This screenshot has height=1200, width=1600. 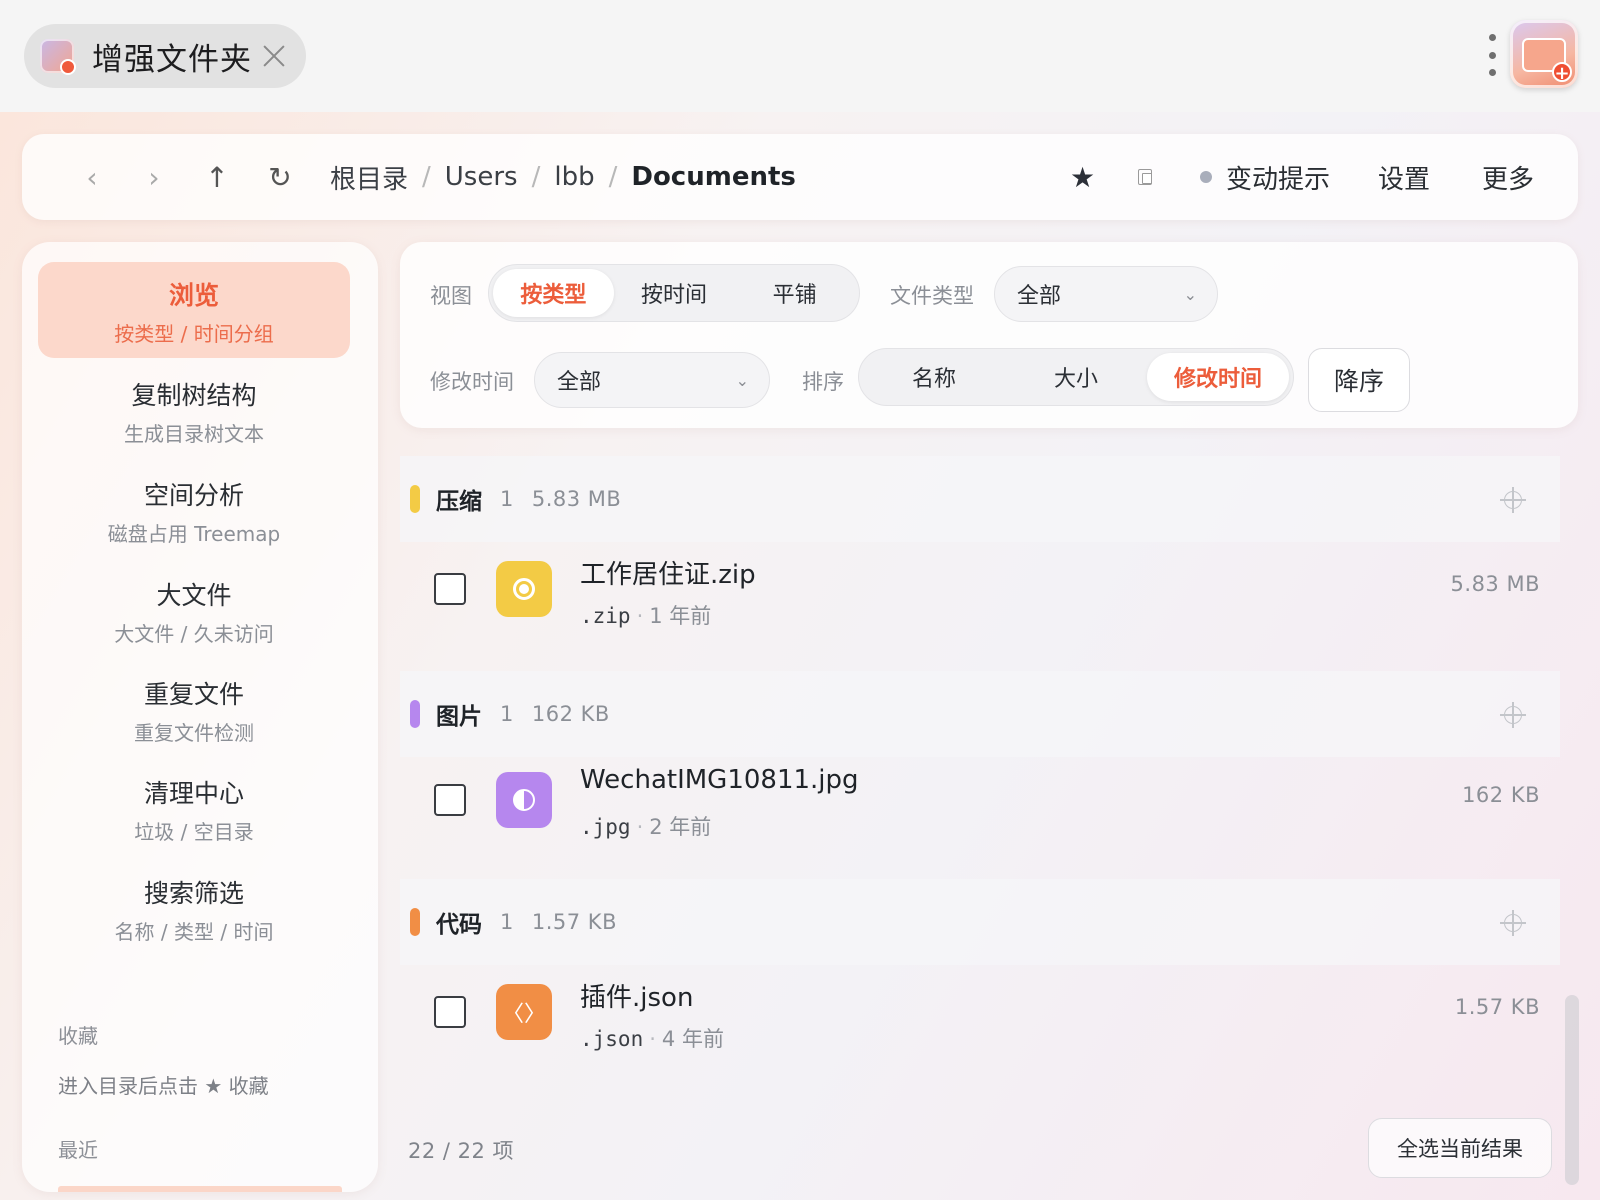 What do you see at coordinates (172, 59) in the screenshot?
I see `app-tab-title: 增强文件夹` at bounding box center [172, 59].